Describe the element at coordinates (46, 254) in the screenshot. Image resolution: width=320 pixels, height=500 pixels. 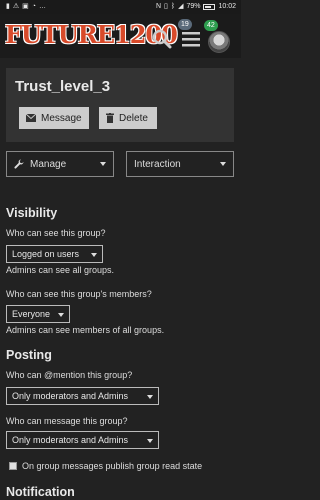
I see `who-can-see-value: Logged on users` at that location.